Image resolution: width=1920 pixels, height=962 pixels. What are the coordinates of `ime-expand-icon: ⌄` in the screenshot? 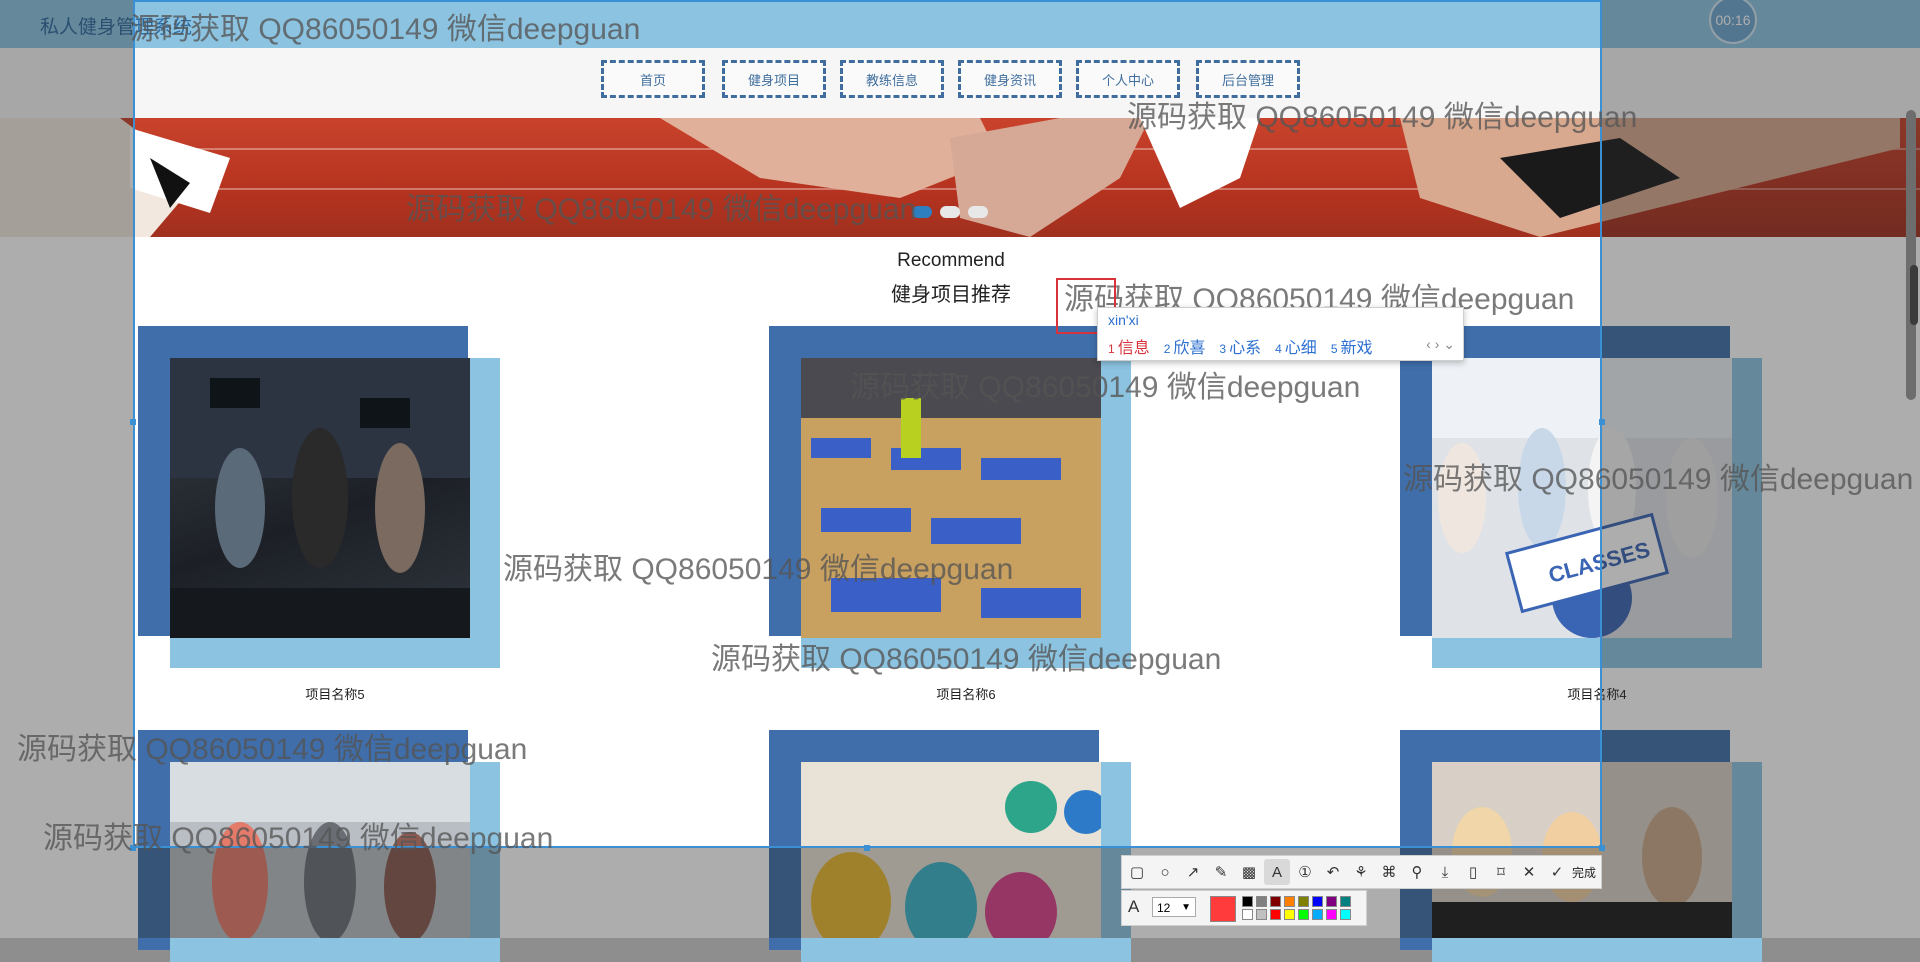 It's located at (1449, 344).